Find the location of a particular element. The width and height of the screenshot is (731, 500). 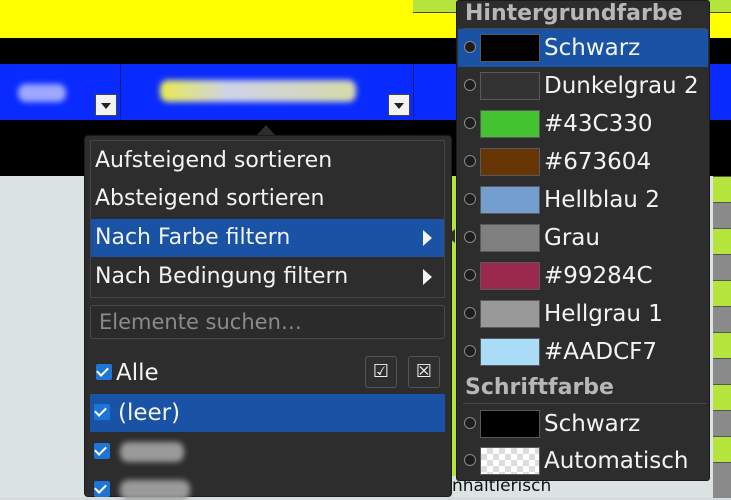

color-option-hellblau-2: Hellblau 2 is located at coordinates (583, 200).